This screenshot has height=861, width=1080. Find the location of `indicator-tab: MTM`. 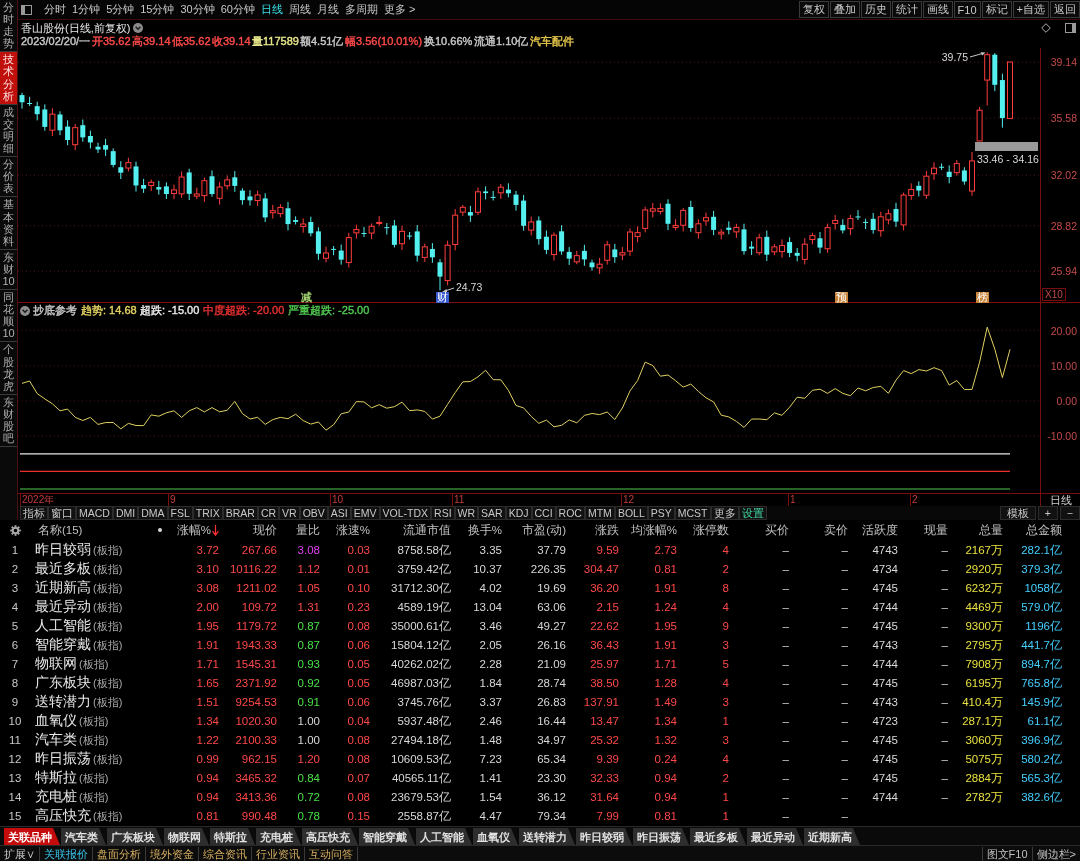

indicator-tab: MTM is located at coordinates (599, 513).